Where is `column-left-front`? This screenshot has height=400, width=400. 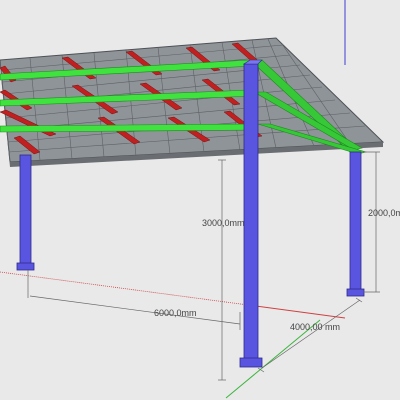
column-left-front is located at coordinates (25, 212).